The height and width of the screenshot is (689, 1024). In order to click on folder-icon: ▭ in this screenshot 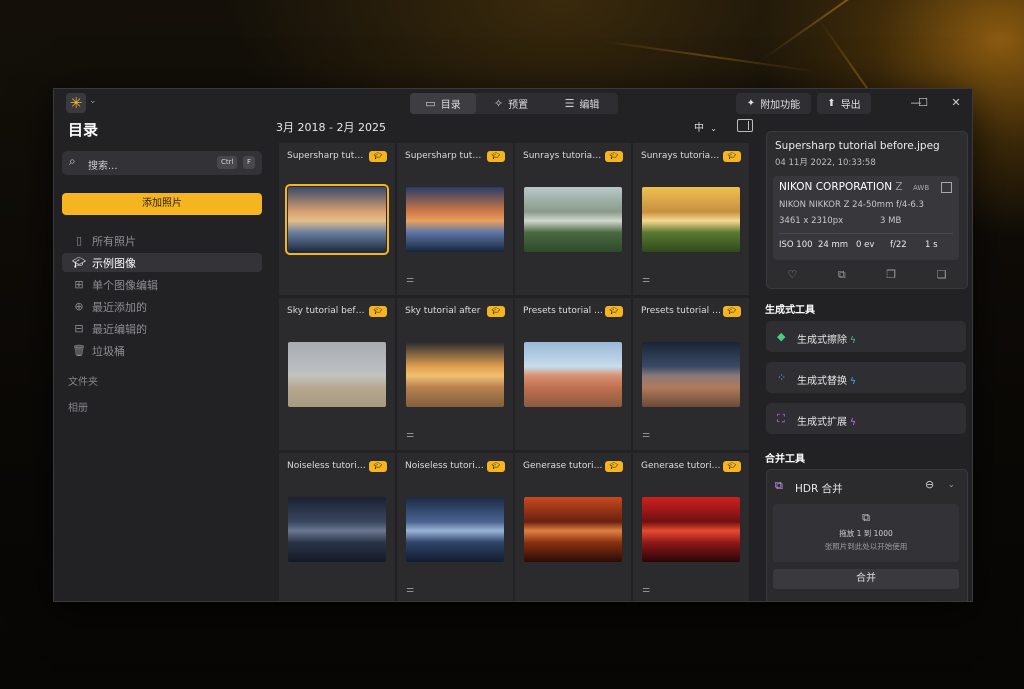, I will do `click(430, 103)`.